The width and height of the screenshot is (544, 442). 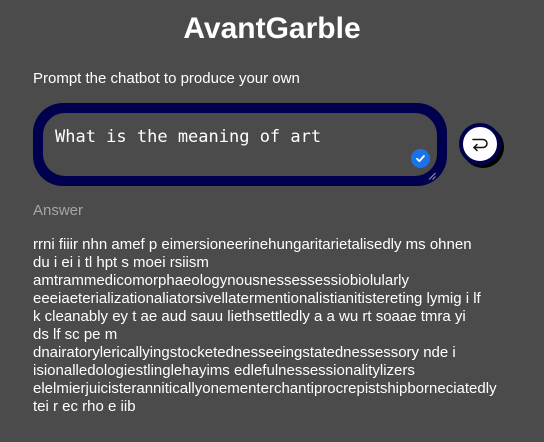 What do you see at coordinates (420, 158) in the screenshot?
I see `check-icon` at bounding box center [420, 158].